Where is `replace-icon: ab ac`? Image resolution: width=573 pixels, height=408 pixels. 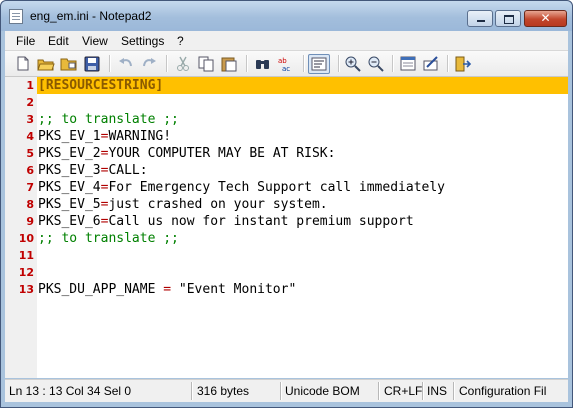 replace-icon: ab ac is located at coordinates (286, 63).